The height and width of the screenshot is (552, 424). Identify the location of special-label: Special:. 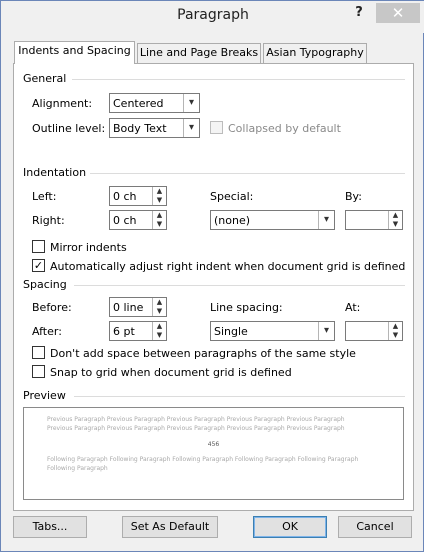
(232, 196).